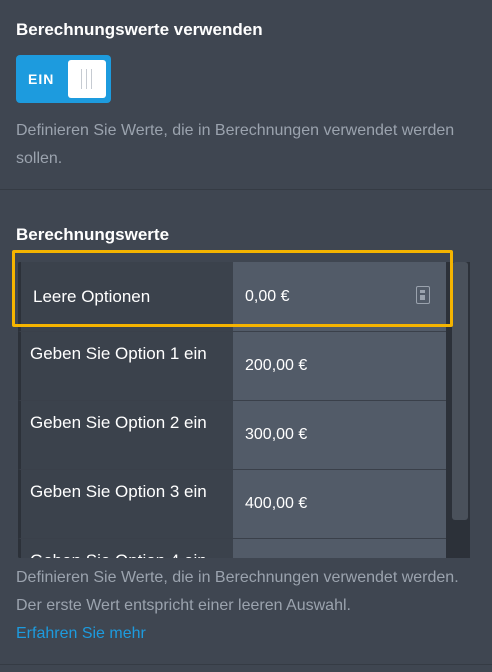  I want to click on table-row: Geben Sie Option 4 ein, so click(232, 548).